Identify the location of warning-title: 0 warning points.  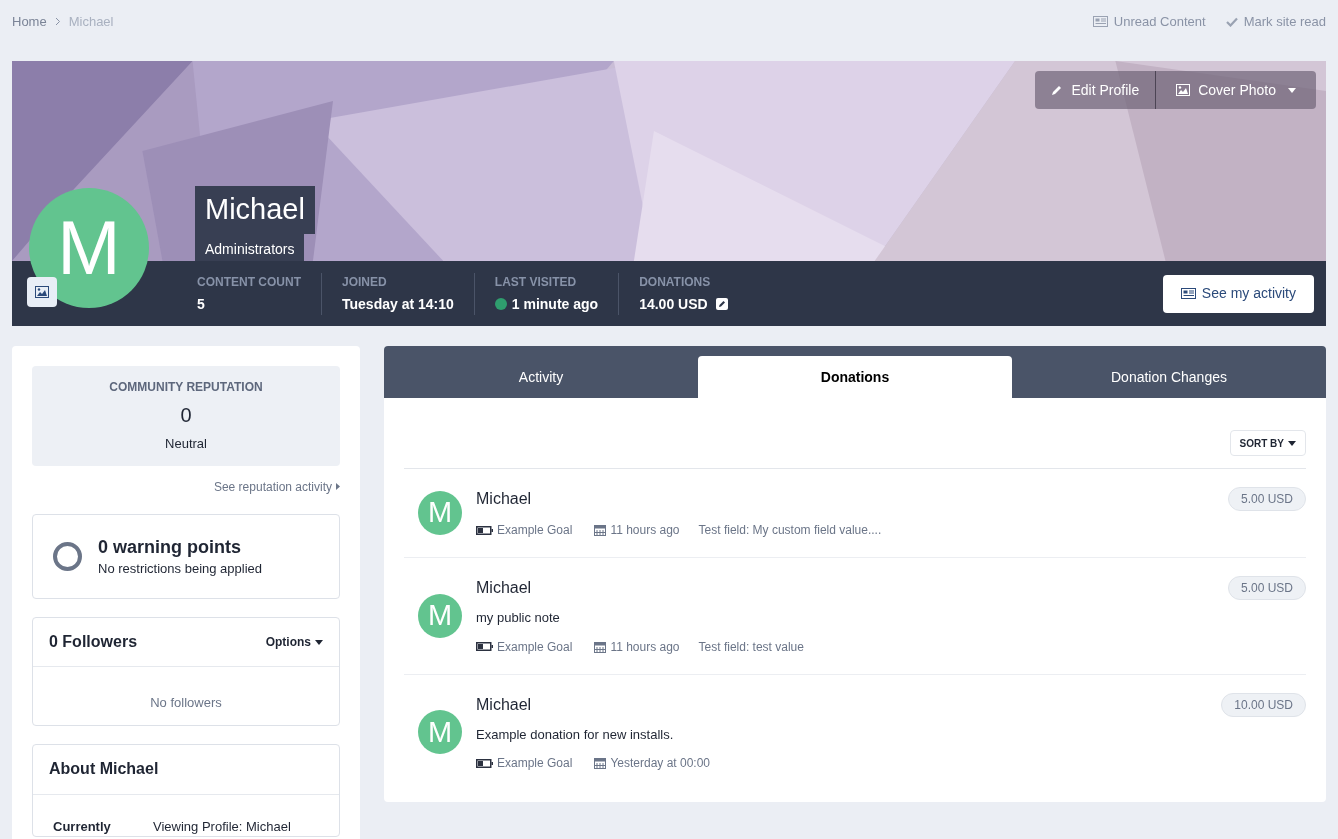
(170, 547).